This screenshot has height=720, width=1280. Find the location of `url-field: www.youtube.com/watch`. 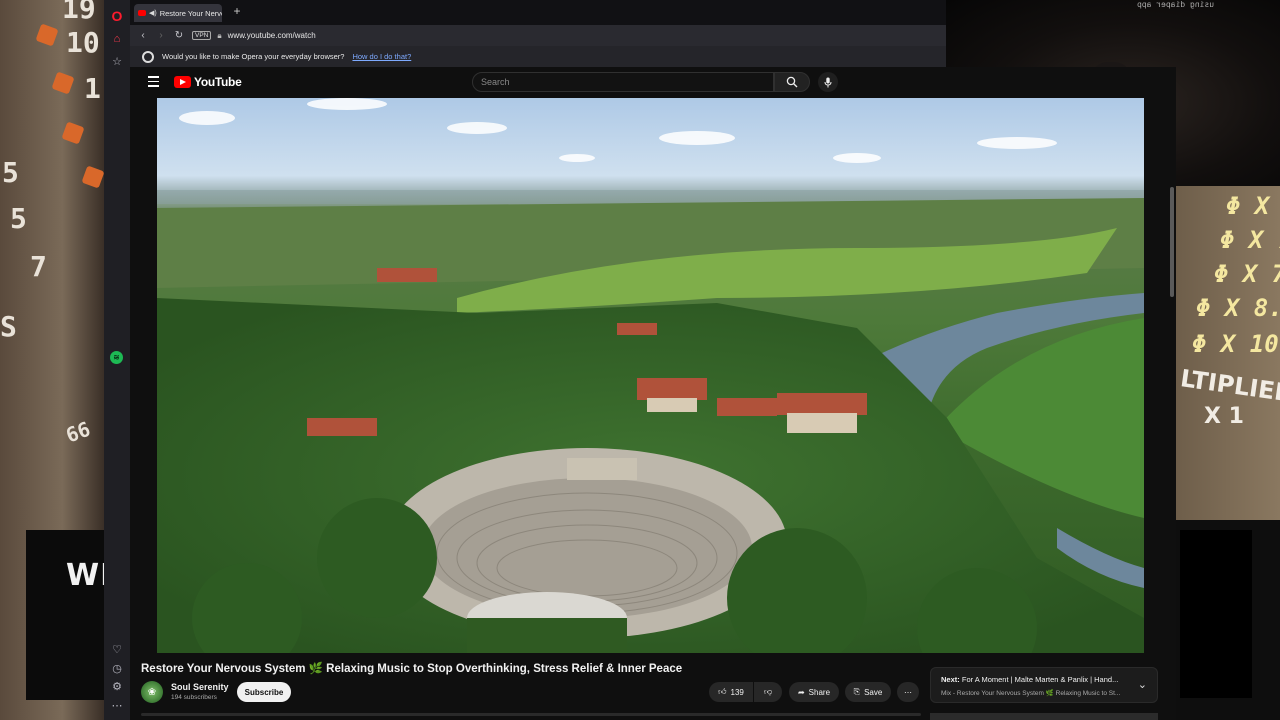

url-field: www.youtube.com/watch is located at coordinates (272, 35).